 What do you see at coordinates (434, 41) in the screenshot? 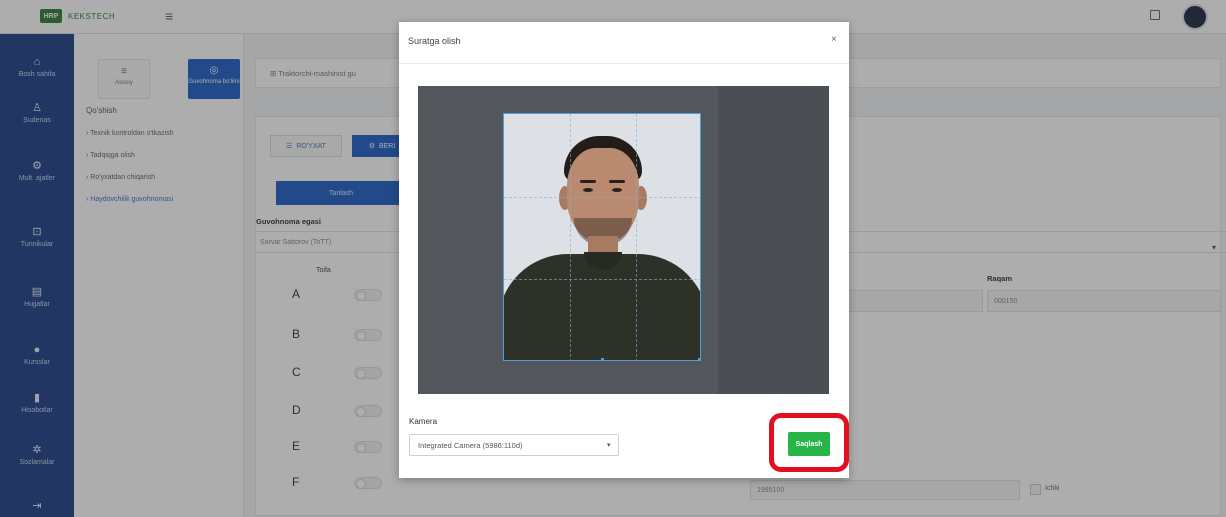
I see `modal-title: Suratga olish` at bounding box center [434, 41].